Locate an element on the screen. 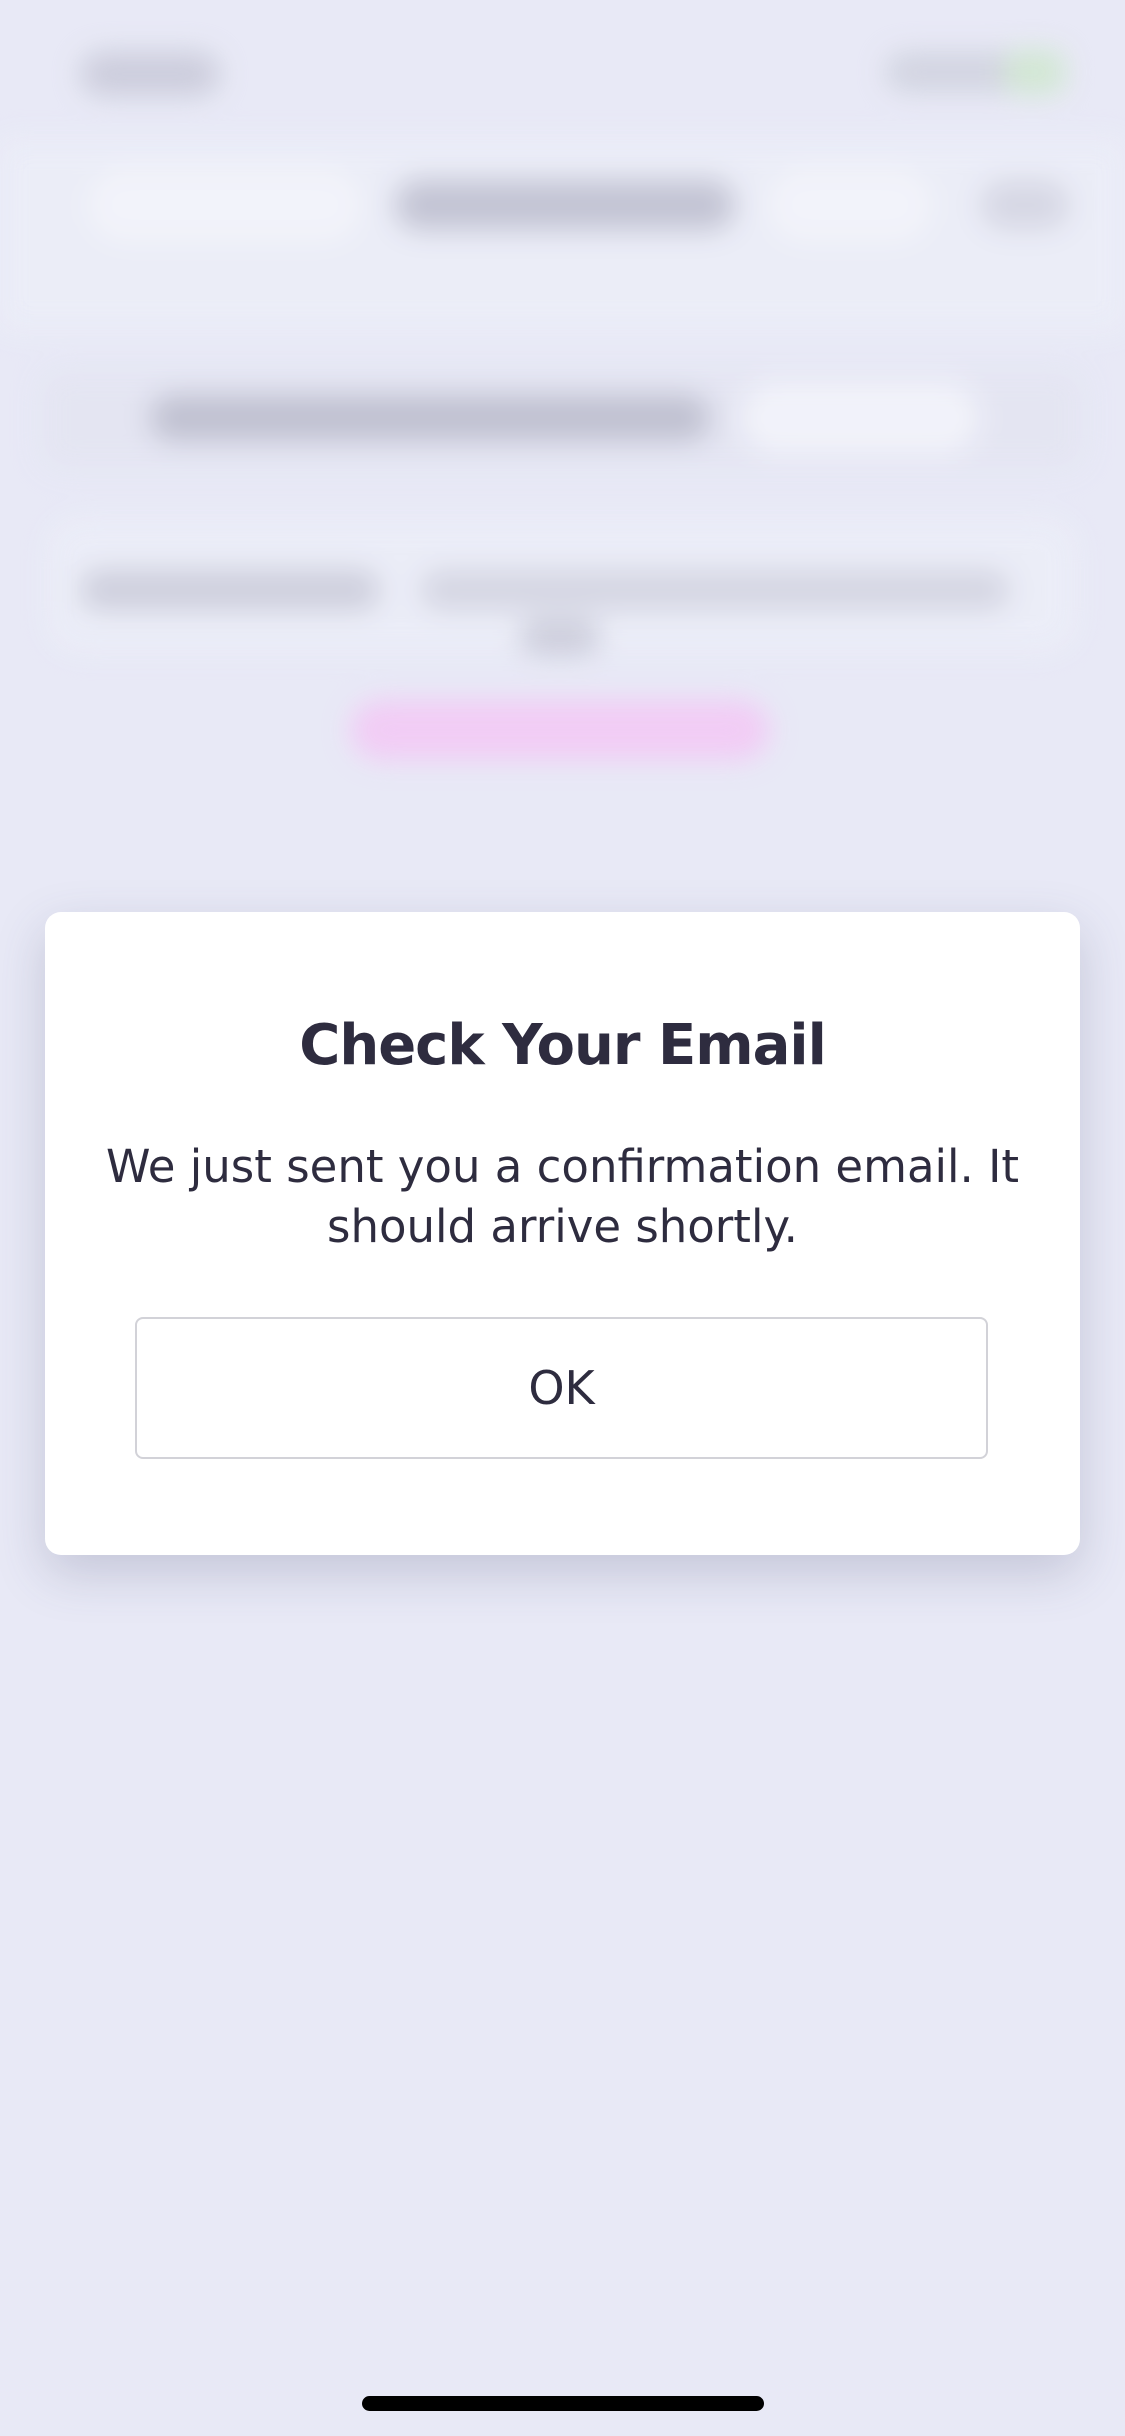 The width and height of the screenshot is (1125, 2436). background-header-icon is located at coordinates (1025, 205).